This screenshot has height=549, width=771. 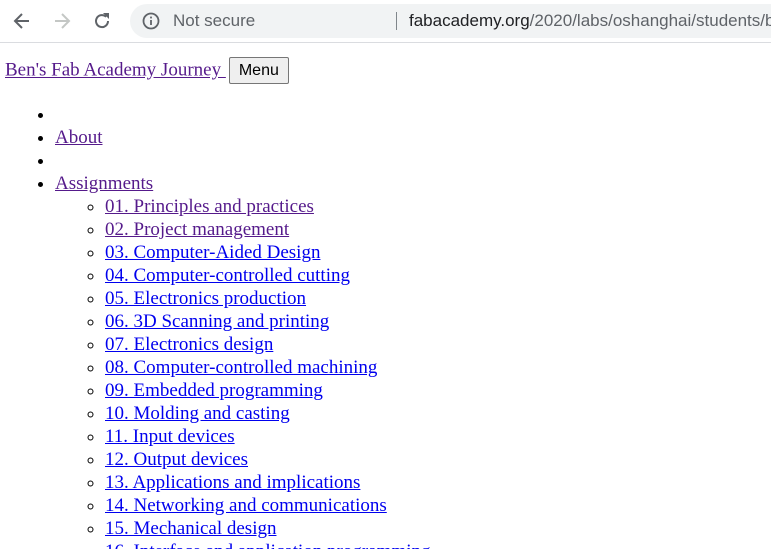 I want to click on assignment-link: 07. Electronics design, so click(x=189, y=344).